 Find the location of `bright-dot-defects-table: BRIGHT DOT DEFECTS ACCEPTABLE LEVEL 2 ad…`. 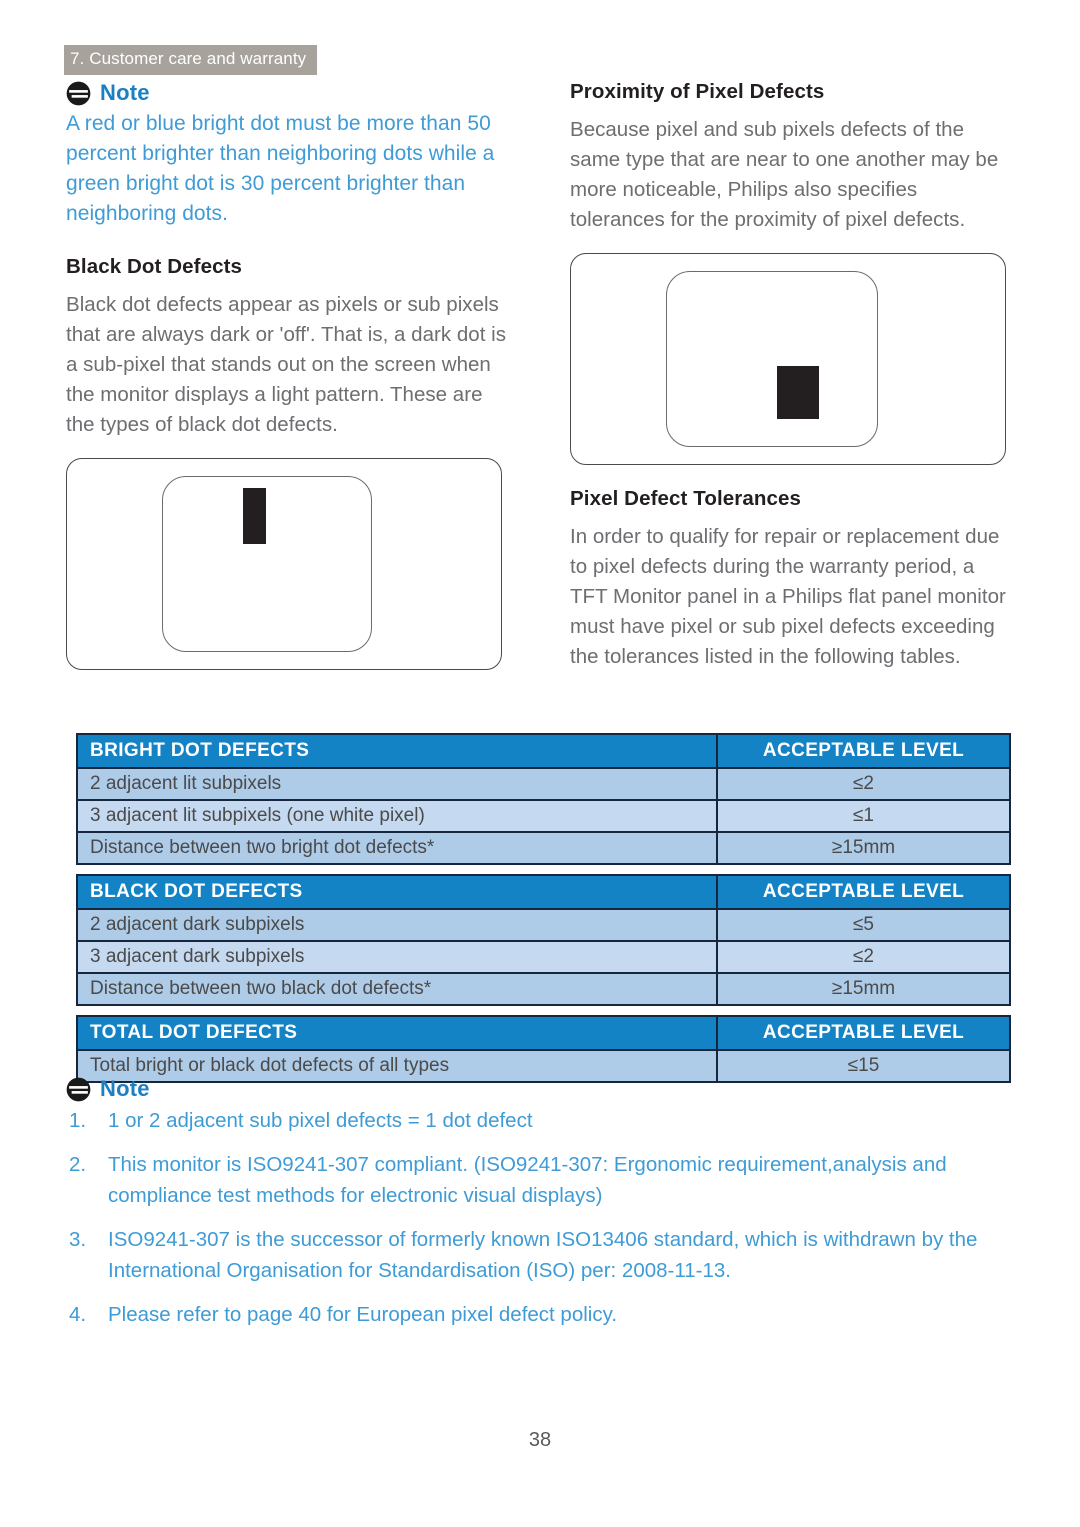

bright-dot-defects-table: BRIGHT DOT DEFECTS ACCEPTABLE LEVEL 2 ad… is located at coordinates (543, 799).